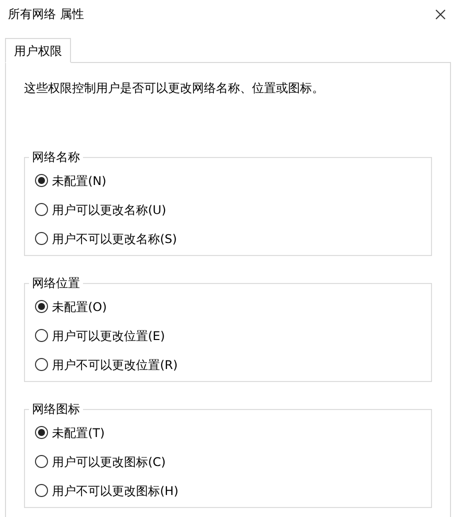  What do you see at coordinates (56, 157) in the screenshot?
I see `group-title: 网络名称` at bounding box center [56, 157].